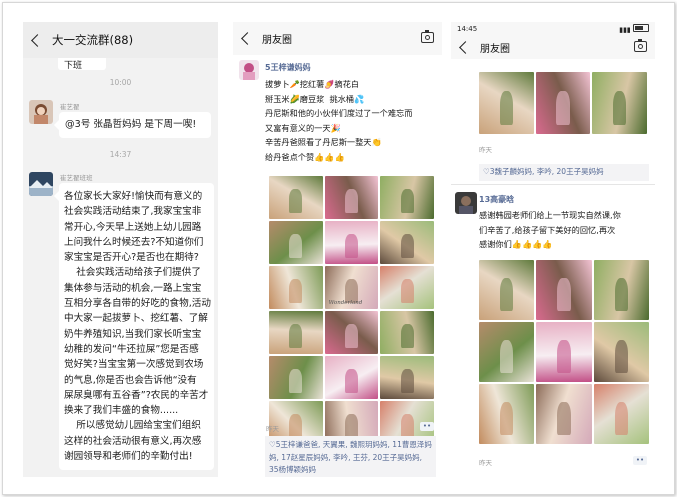 This screenshot has width=677, height=497. Describe the element at coordinates (93, 40) in the screenshot. I see `chat-title: 大一交流群(88)` at that location.